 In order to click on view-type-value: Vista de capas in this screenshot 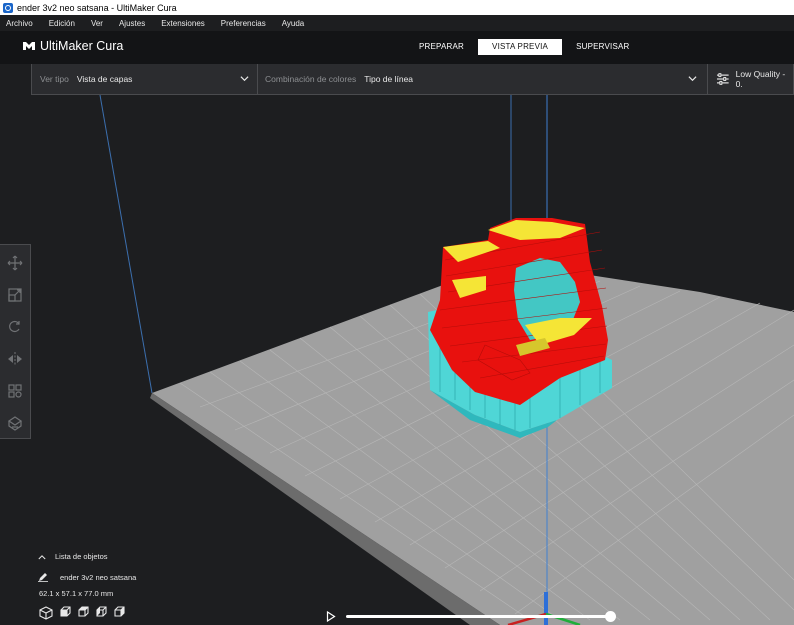, I will do `click(104, 79)`.